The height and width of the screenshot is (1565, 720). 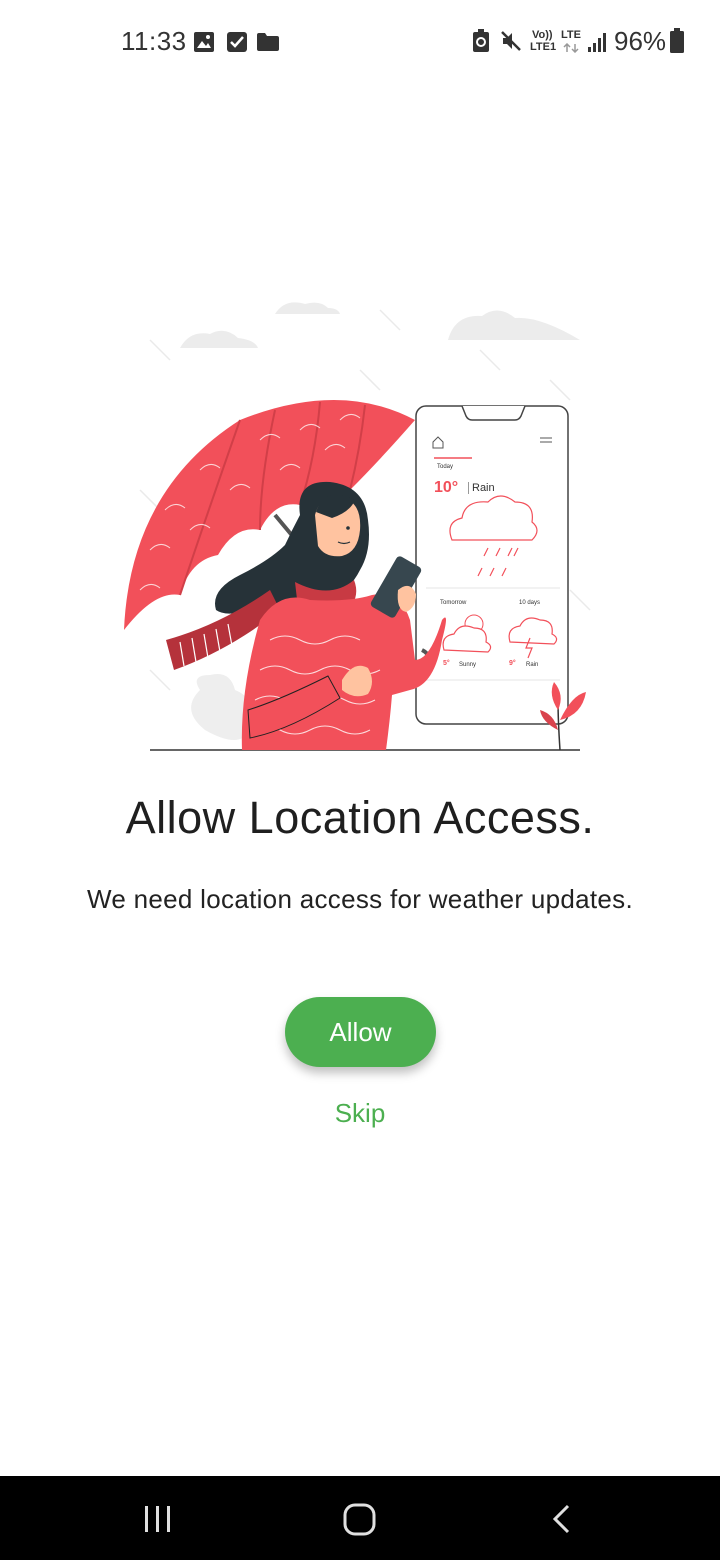 I want to click on card-divider, so click(x=468, y=488).